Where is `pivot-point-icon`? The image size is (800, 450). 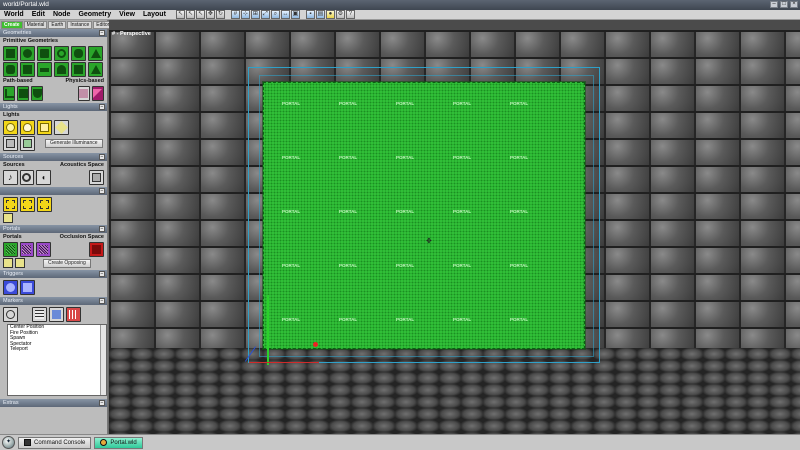 pivot-point-icon is located at coordinates (315, 344).